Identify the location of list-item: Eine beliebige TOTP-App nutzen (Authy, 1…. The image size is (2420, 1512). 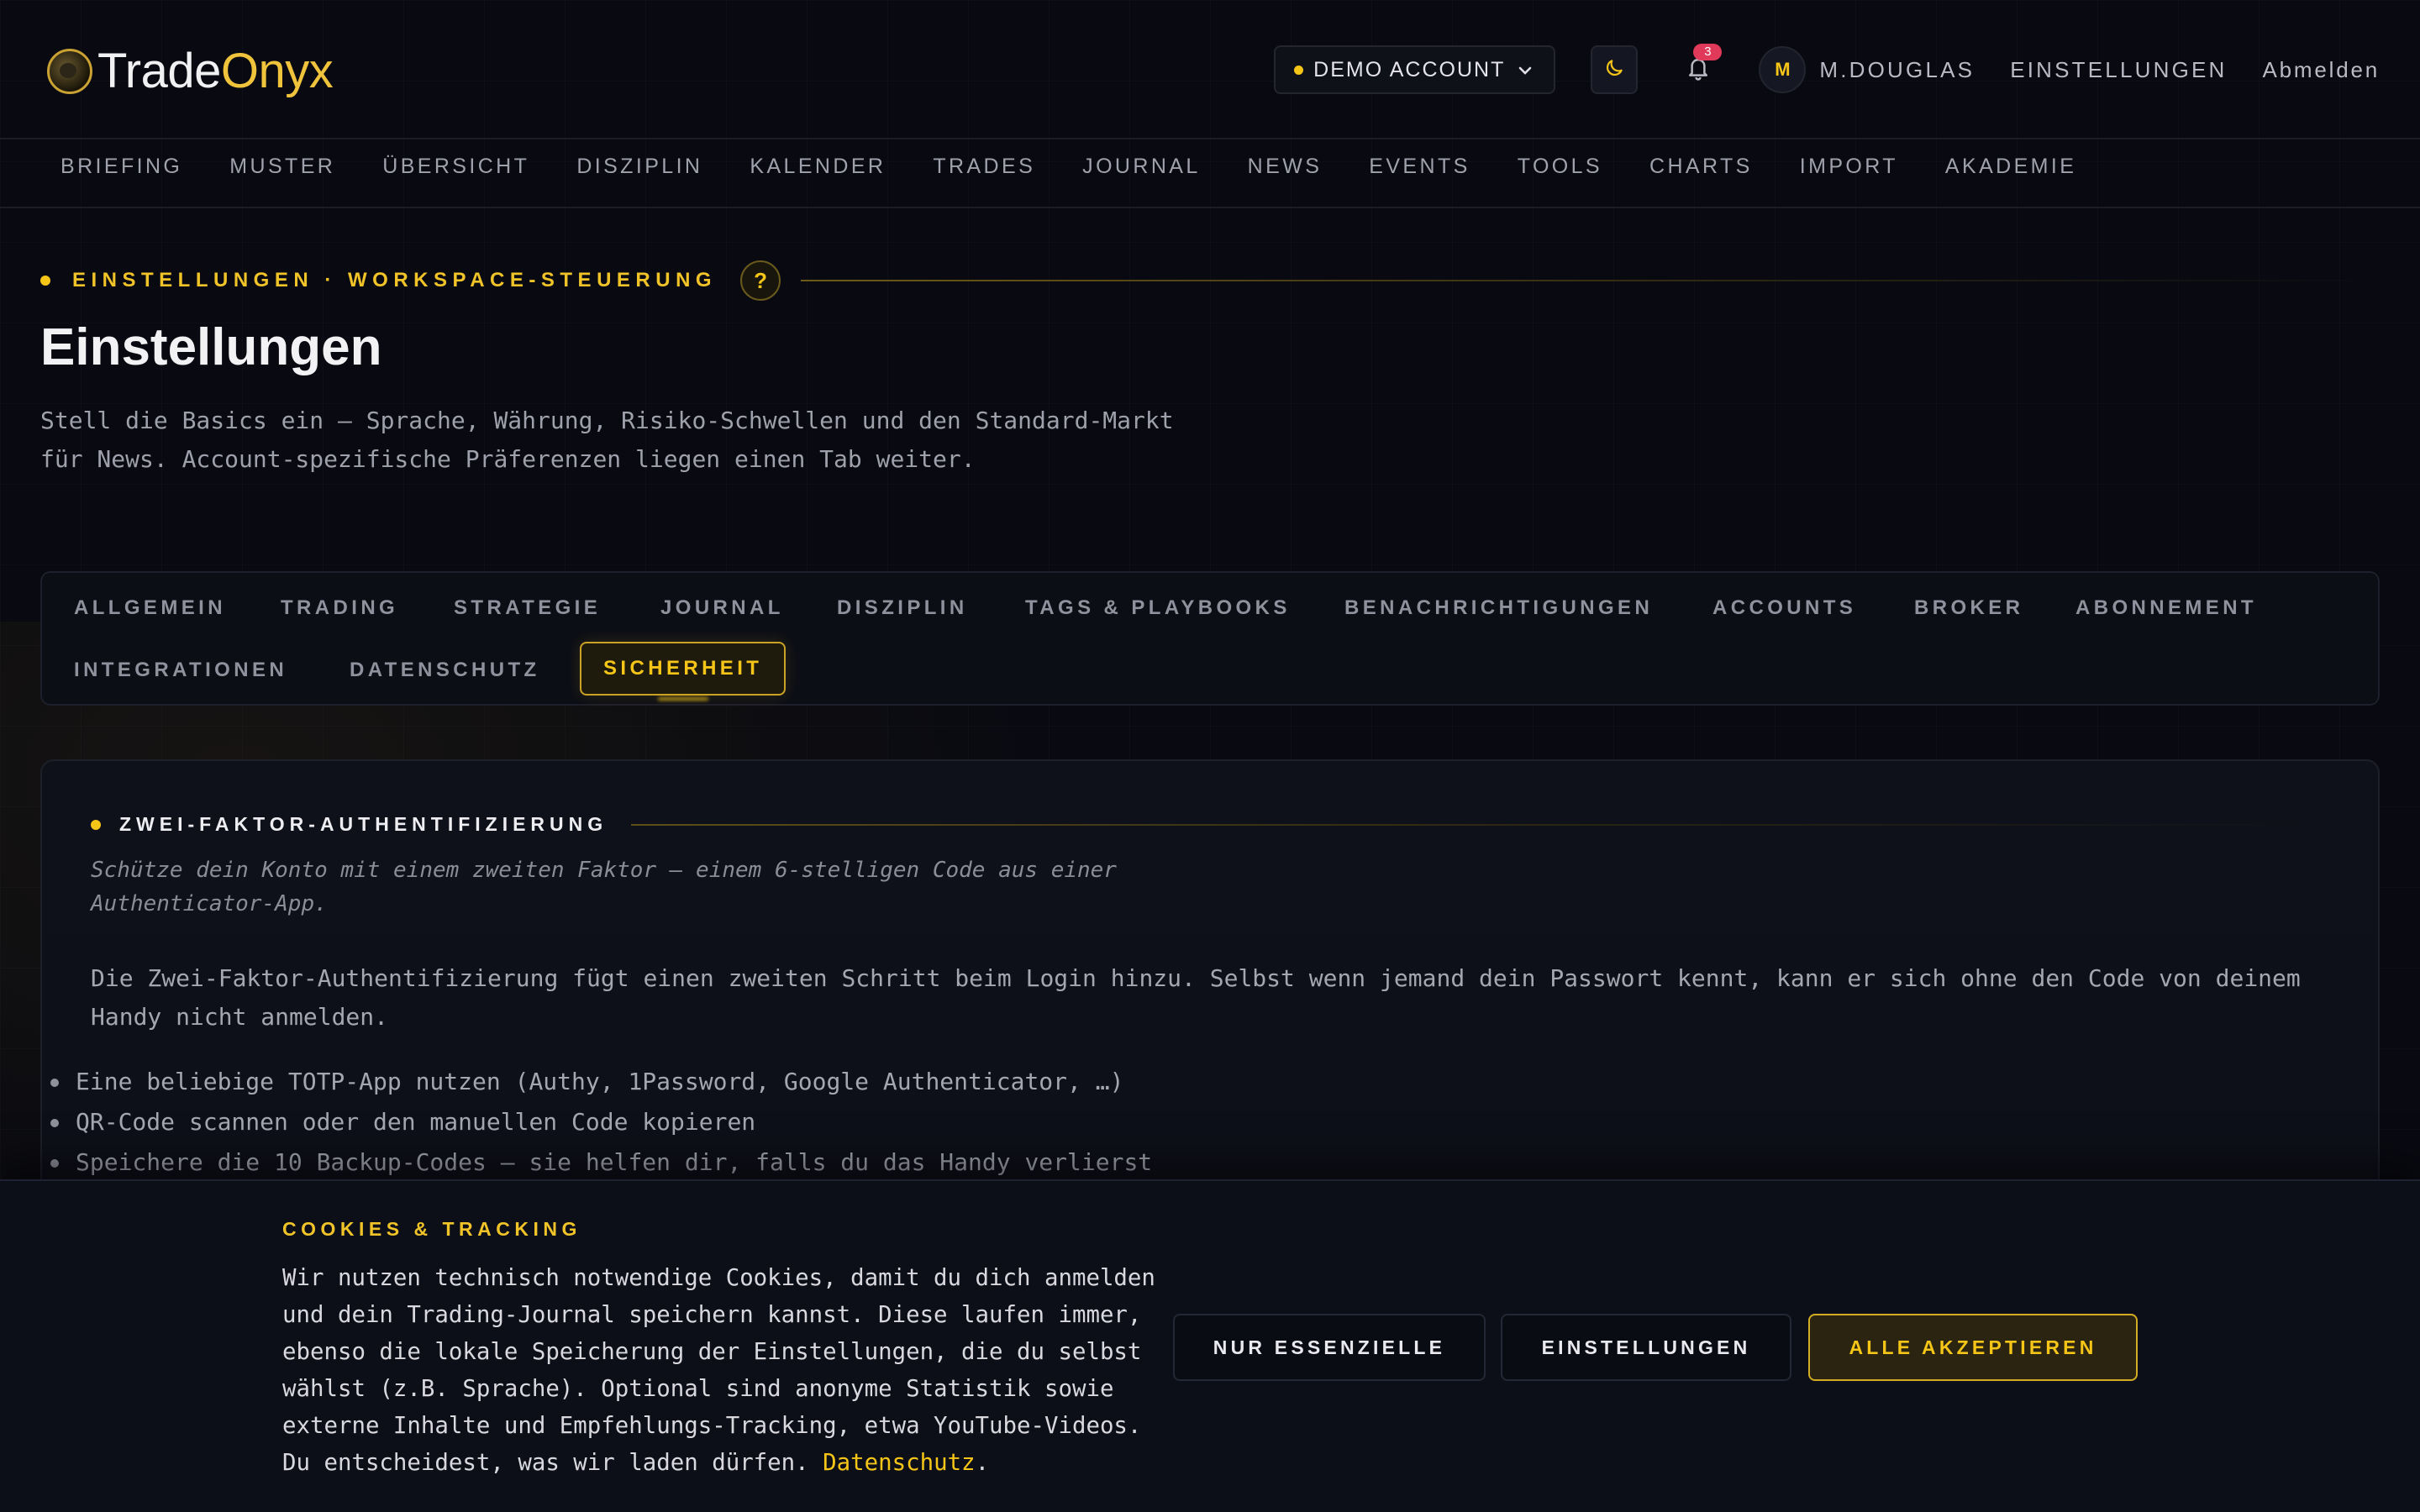
(600, 1082).